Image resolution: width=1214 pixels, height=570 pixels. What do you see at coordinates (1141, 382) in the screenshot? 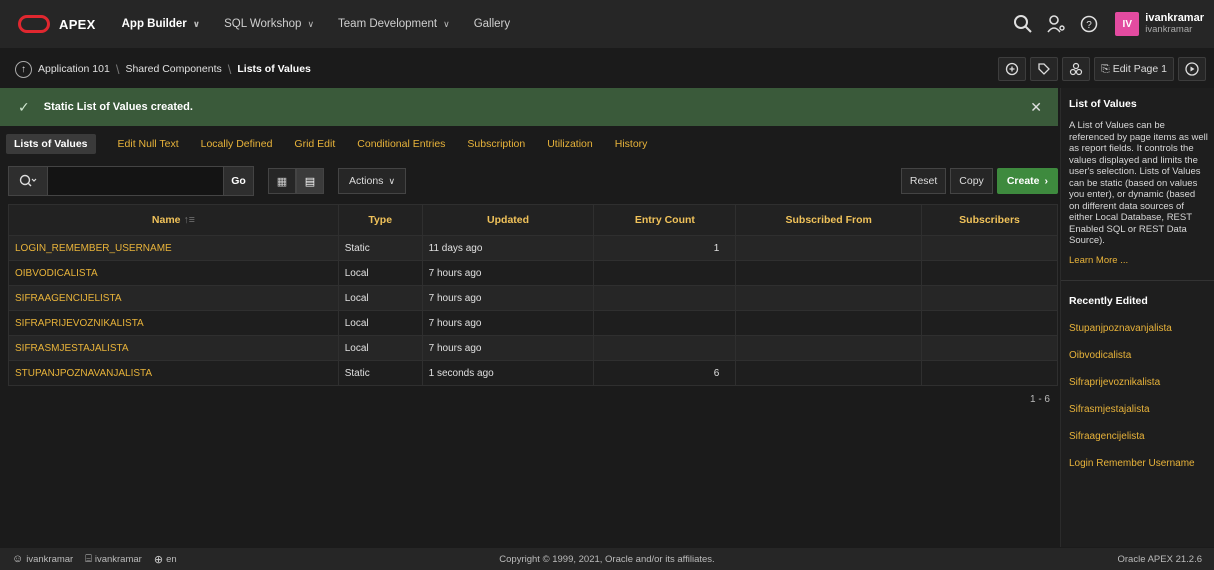
I see `recent-item: Sifraprijevoznikalista` at bounding box center [1141, 382].